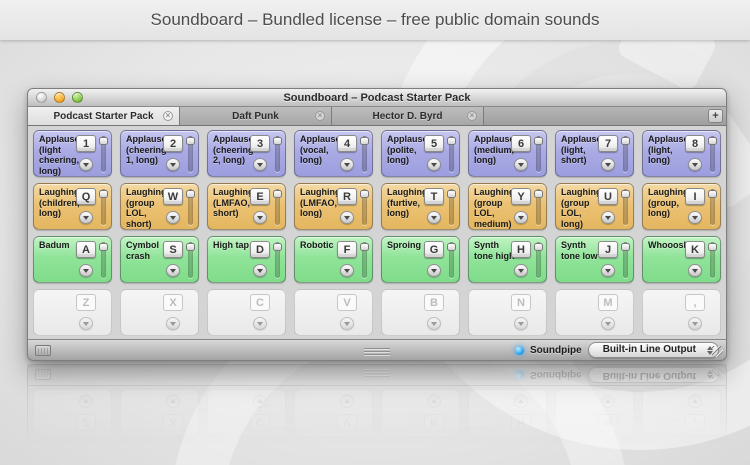 This screenshot has height=465, width=750. What do you see at coordinates (594, 153) in the screenshot?
I see `sound-button: Applause (light, short) 7` at bounding box center [594, 153].